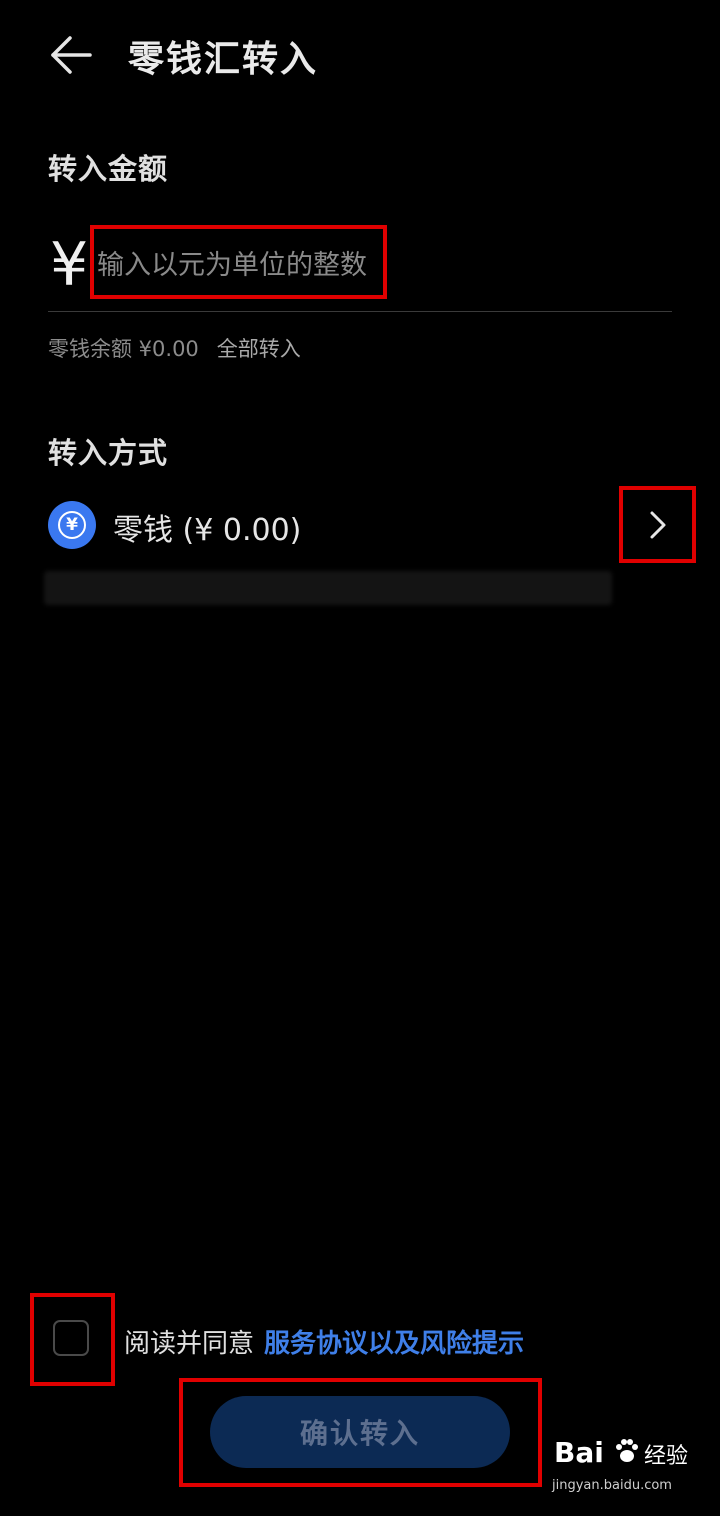  I want to click on transfer-method-row: ¥ 零钱 (¥ 0.00), so click(360, 525).